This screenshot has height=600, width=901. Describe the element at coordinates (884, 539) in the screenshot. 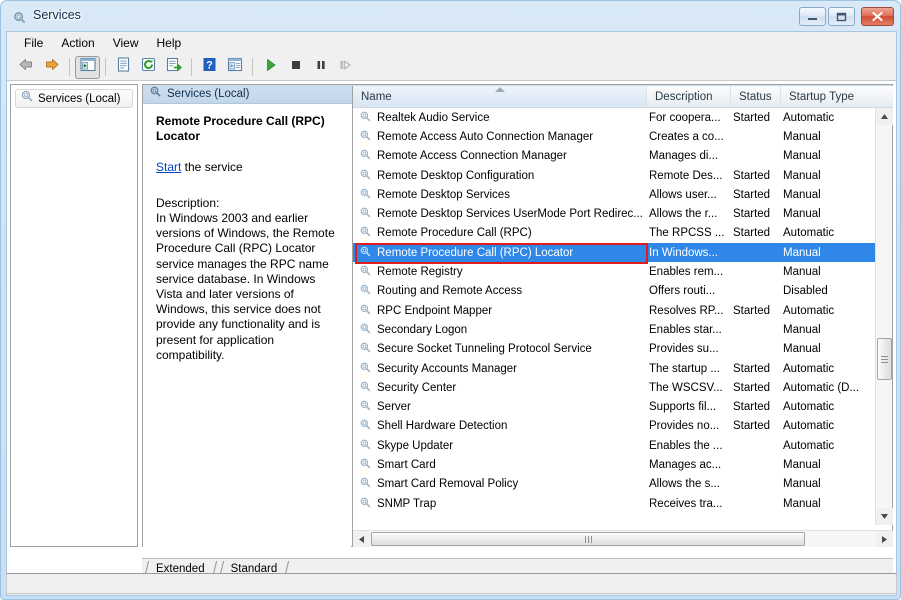

I see `scroll-right-button` at that location.